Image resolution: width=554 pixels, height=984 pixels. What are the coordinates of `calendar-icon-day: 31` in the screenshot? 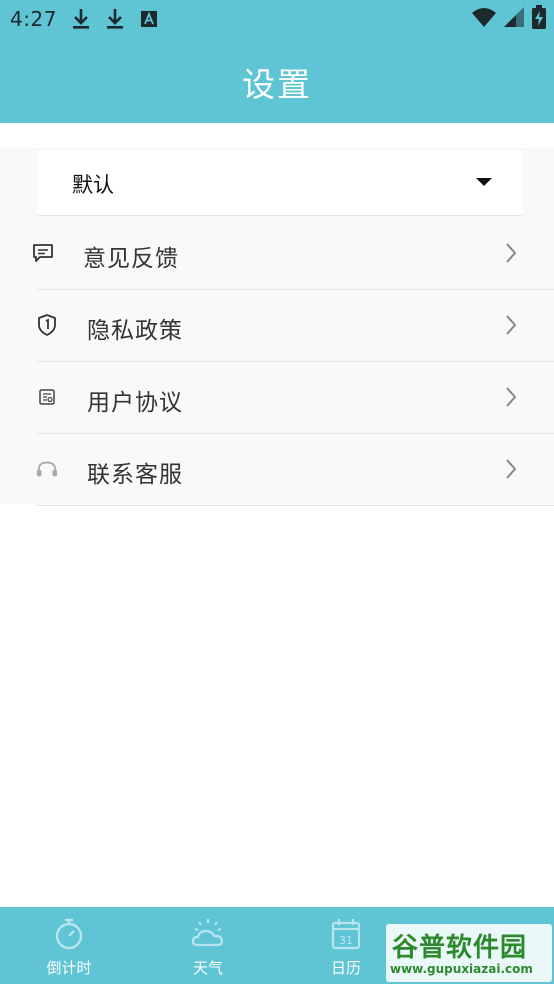 It's located at (346, 940).